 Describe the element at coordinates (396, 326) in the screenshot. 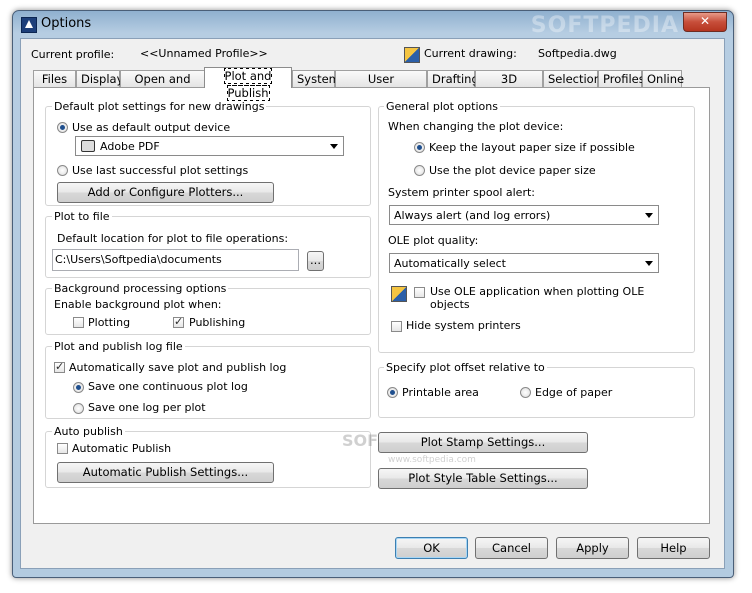

I see `hide-system-printers-checkbox` at that location.